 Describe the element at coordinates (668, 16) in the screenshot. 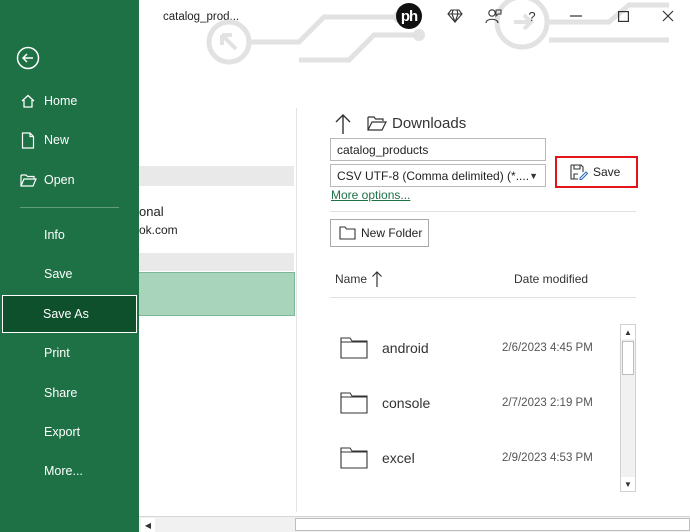

I see `close-icon` at that location.